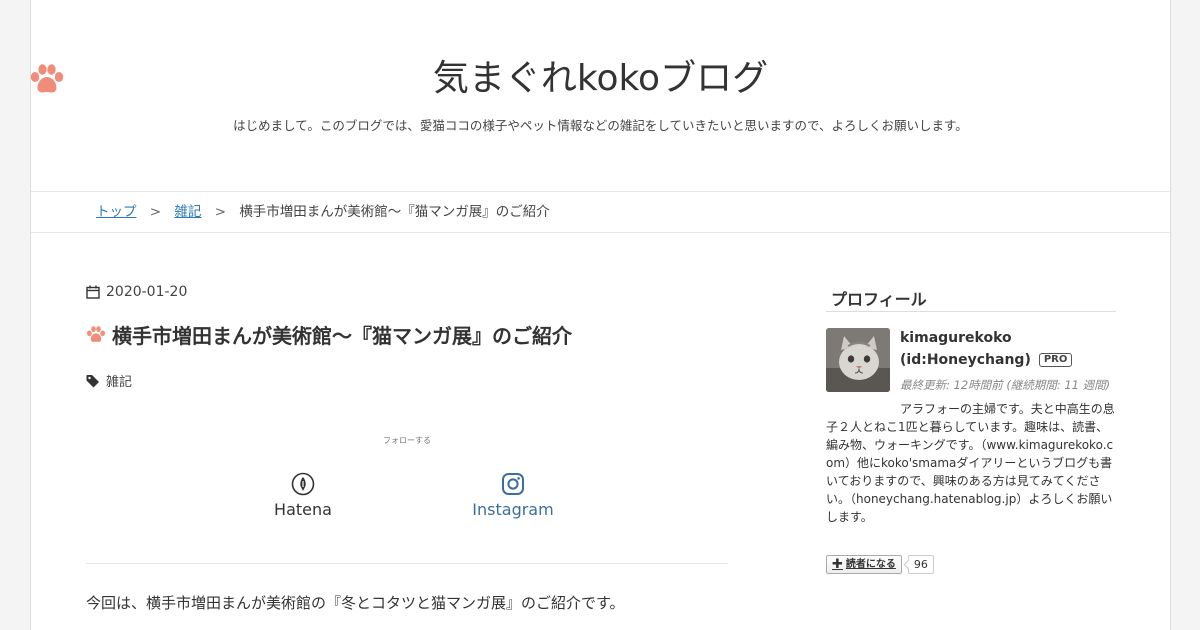 The width and height of the screenshot is (1200, 630). I want to click on profile-id-text: (id:Honeychang), so click(965, 360).